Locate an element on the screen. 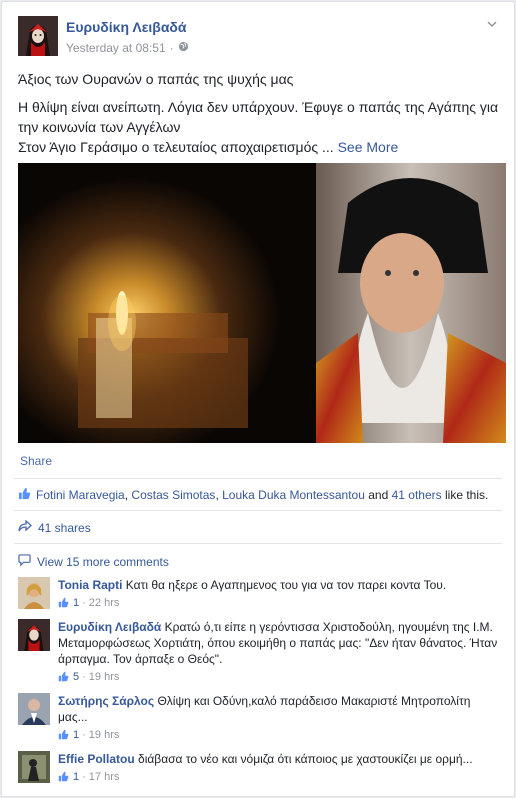 This screenshot has height=798, width=516. likes-suffix: like this. is located at coordinates (467, 495).